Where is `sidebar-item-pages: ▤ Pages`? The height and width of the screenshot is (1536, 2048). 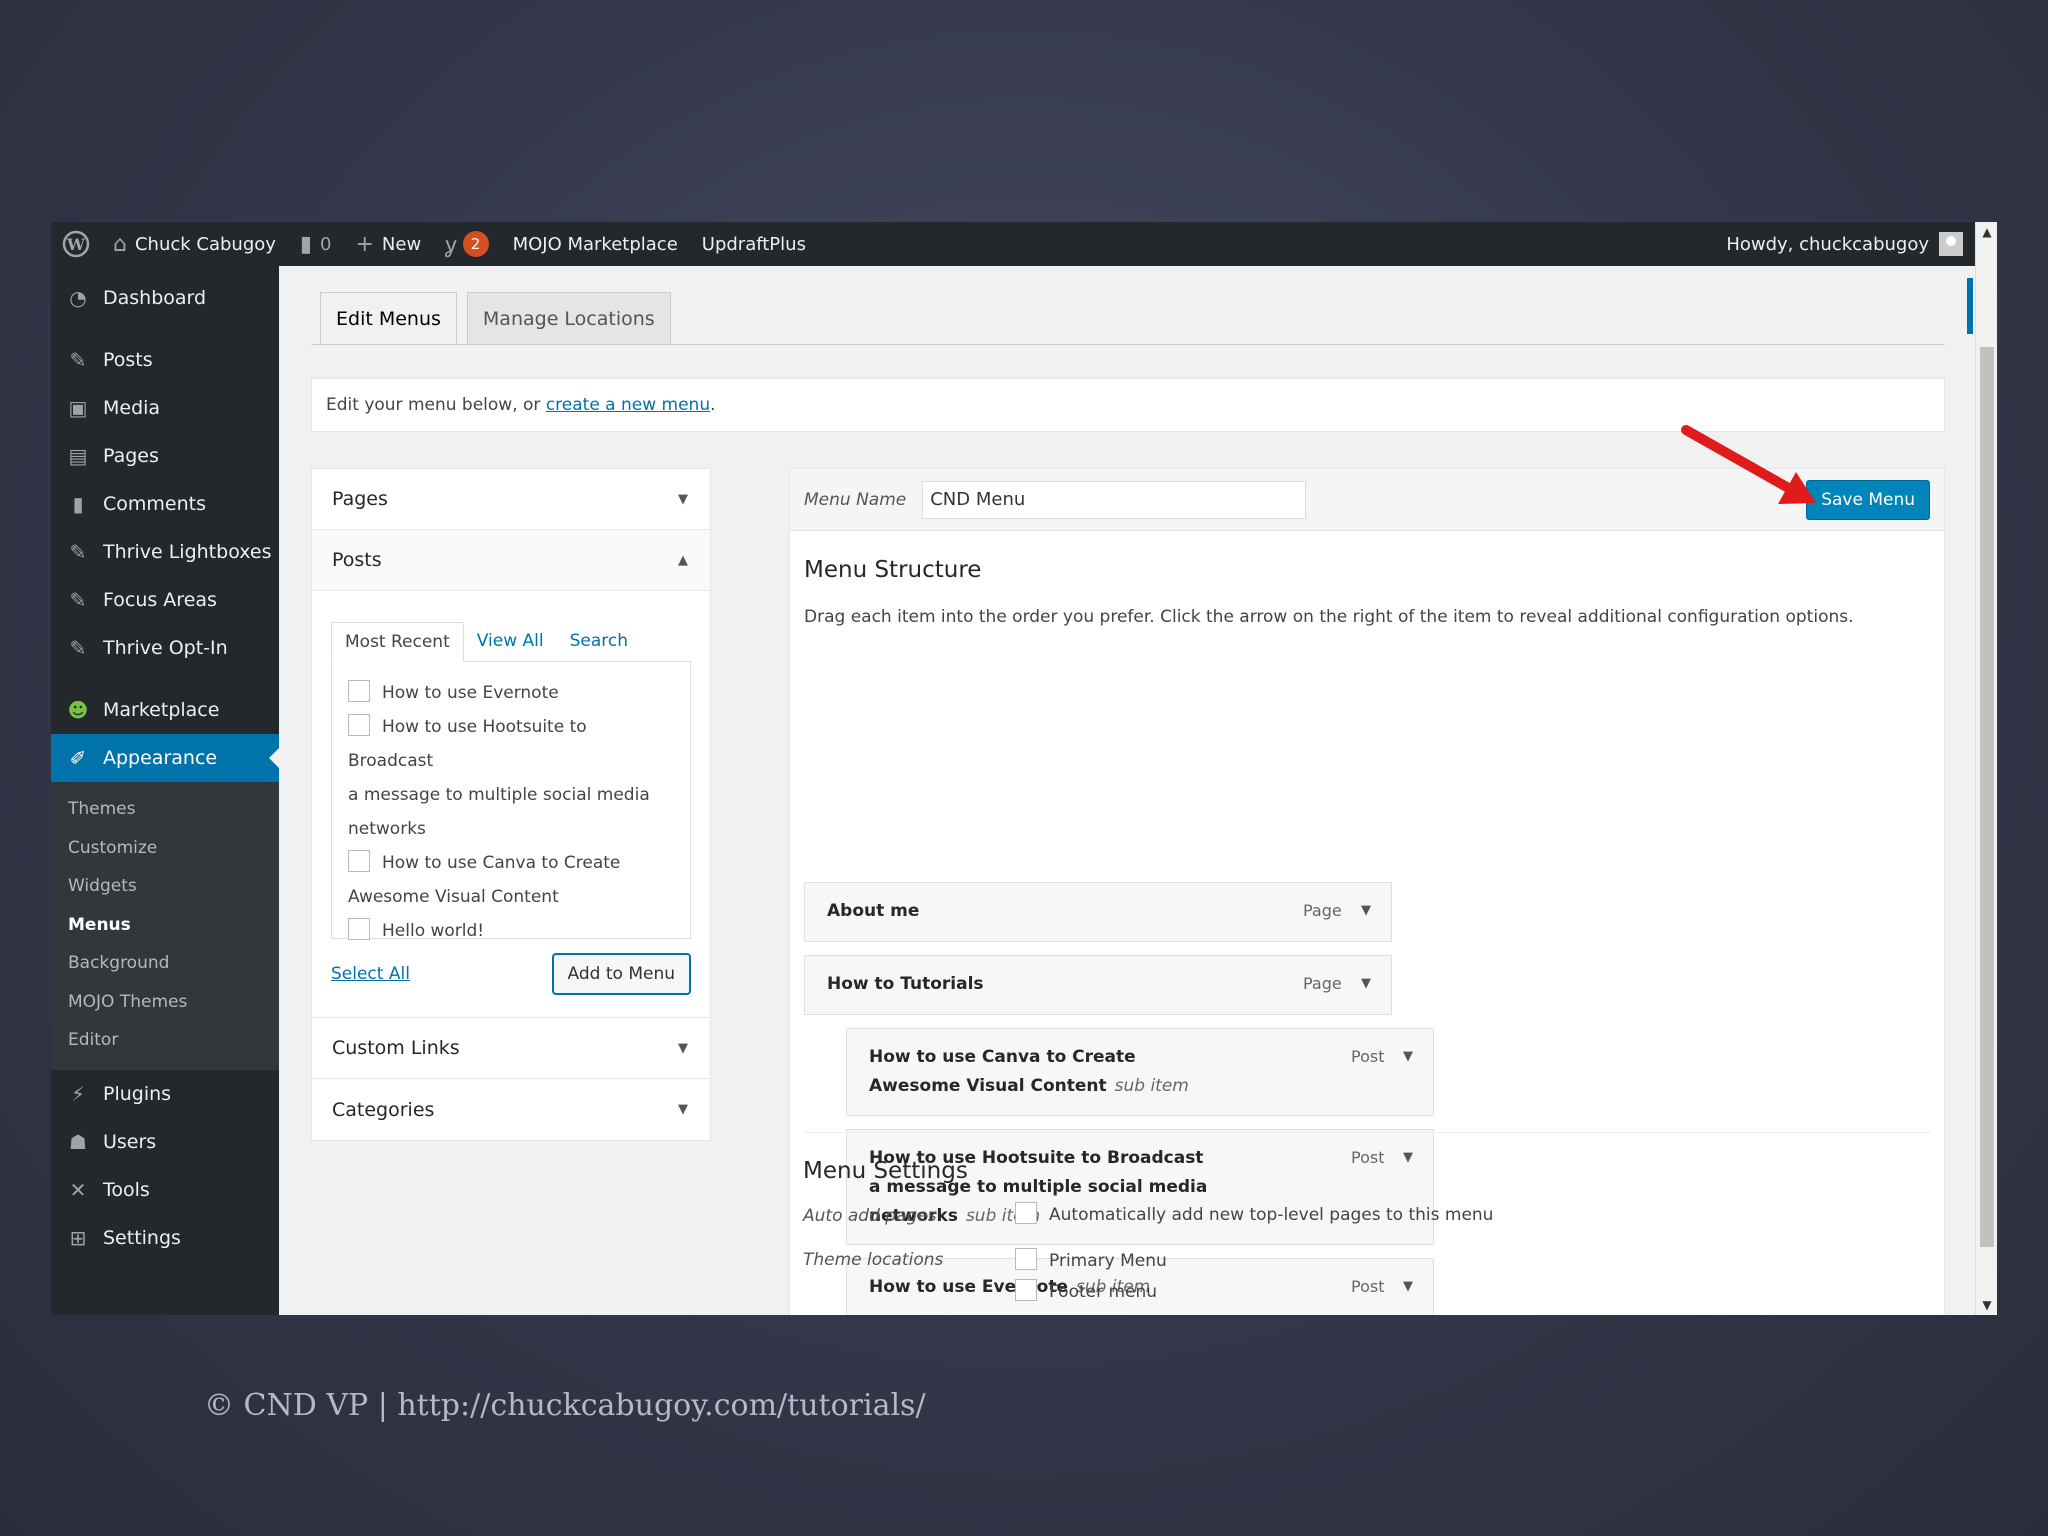 sidebar-item-pages: ▤ Pages is located at coordinates (165, 456).